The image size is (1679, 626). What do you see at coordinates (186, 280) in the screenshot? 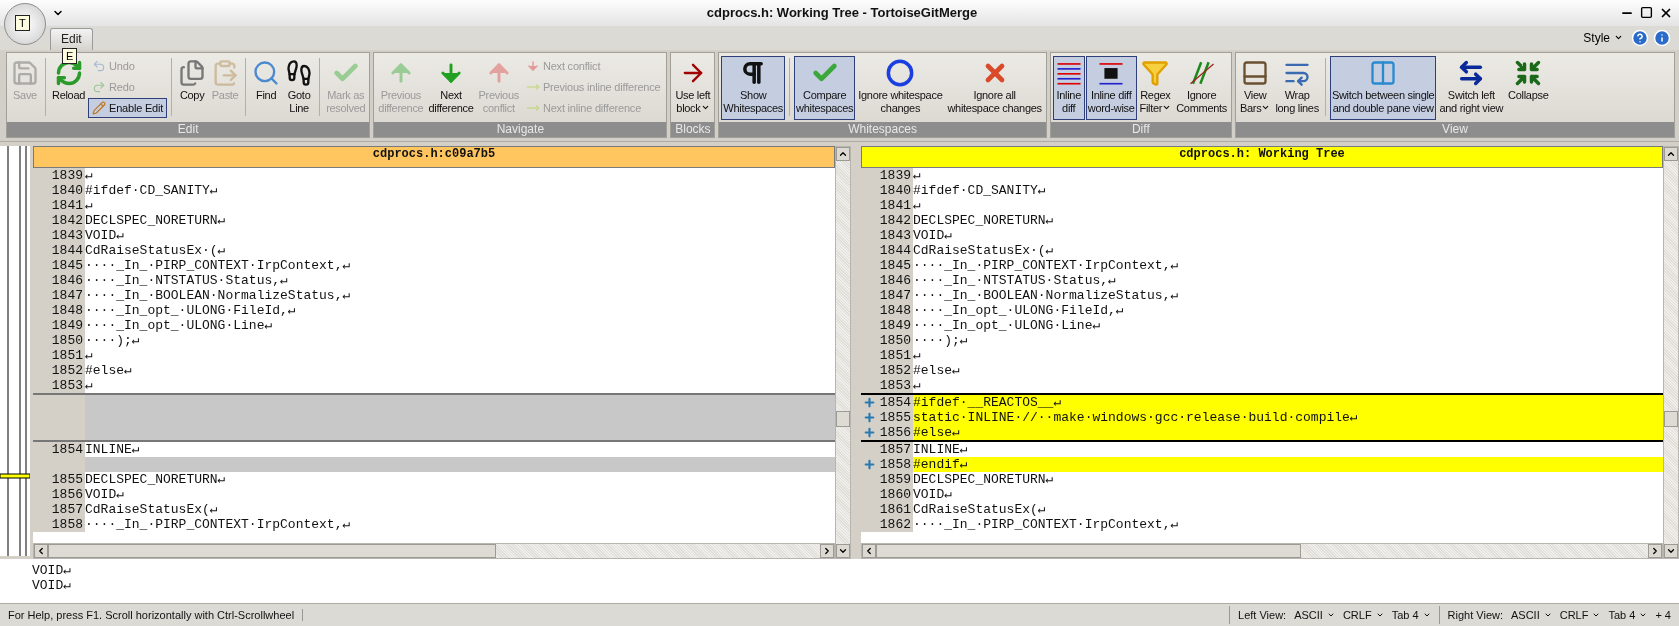
I see `code-line: ····_In_·NTSTATUS·Status,↵` at bounding box center [186, 280].